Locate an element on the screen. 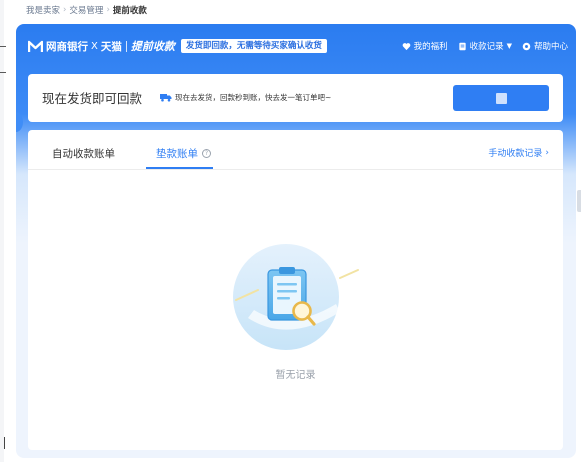 This screenshot has width=581, height=462. frame-decoration is located at coordinates (19, 122).